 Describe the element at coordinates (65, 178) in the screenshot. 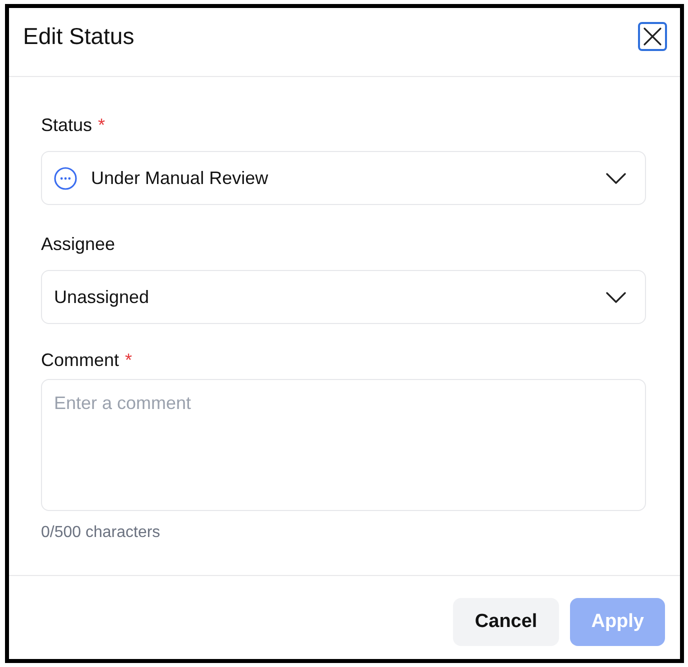

I see `status-dots-icon` at that location.